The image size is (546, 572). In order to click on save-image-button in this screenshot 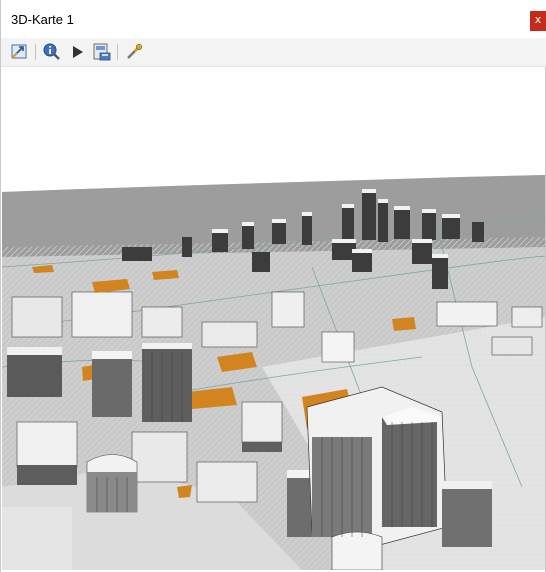, I will do `click(102, 52)`.